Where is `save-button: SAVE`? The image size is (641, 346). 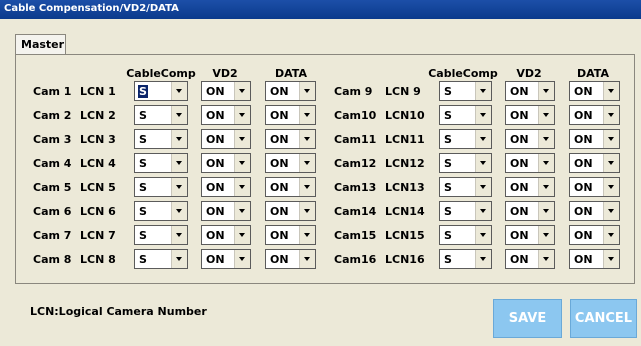 save-button: SAVE is located at coordinates (527, 318).